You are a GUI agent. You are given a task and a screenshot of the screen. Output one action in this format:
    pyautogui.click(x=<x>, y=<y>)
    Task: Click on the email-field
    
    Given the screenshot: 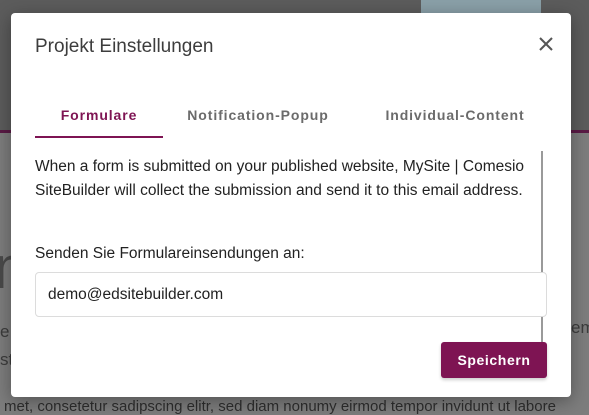 What is the action you would take?
    pyautogui.click(x=291, y=294)
    